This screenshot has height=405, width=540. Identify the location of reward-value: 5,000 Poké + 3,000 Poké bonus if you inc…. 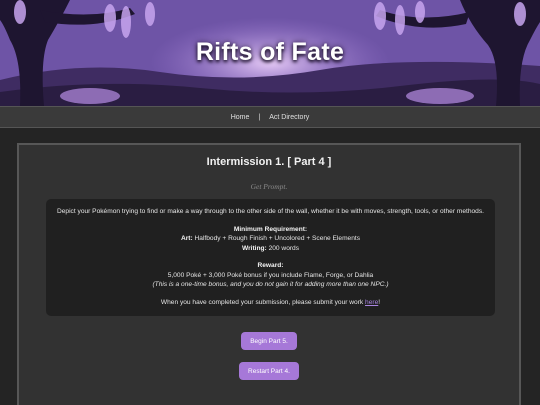
(270, 275).